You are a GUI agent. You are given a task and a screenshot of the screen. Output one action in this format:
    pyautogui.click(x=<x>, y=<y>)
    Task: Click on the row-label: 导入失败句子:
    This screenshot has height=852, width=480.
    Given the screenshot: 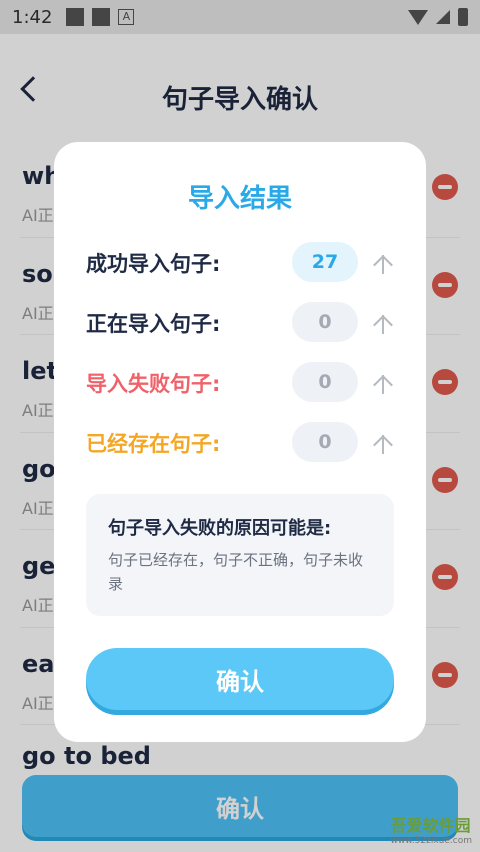 What is the action you would take?
    pyautogui.click(x=153, y=384)
    